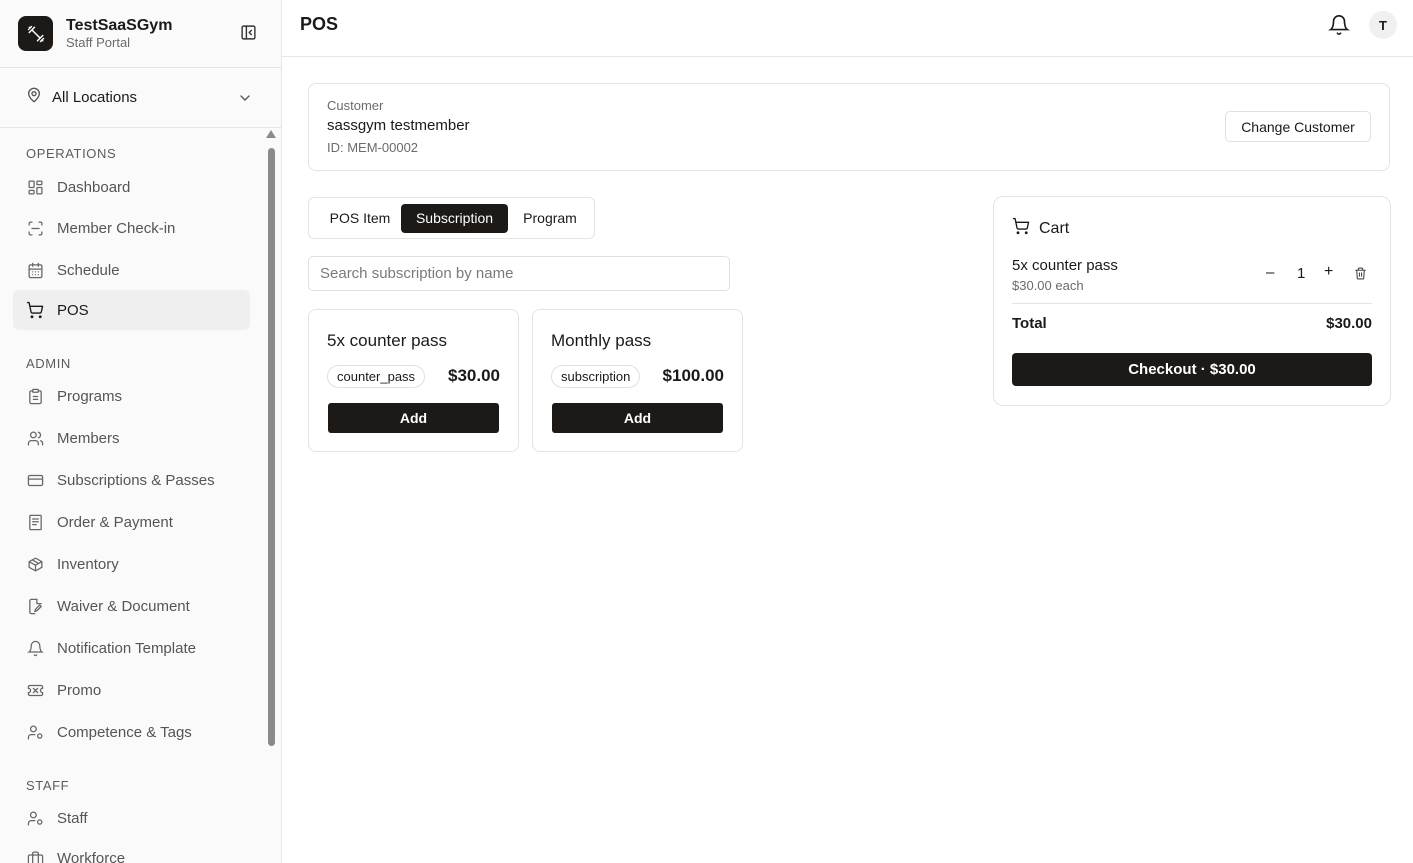  What do you see at coordinates (248, 32) in the screenshot?
I see `sidebar-collapse-icon` at bounding box center [248, 32].